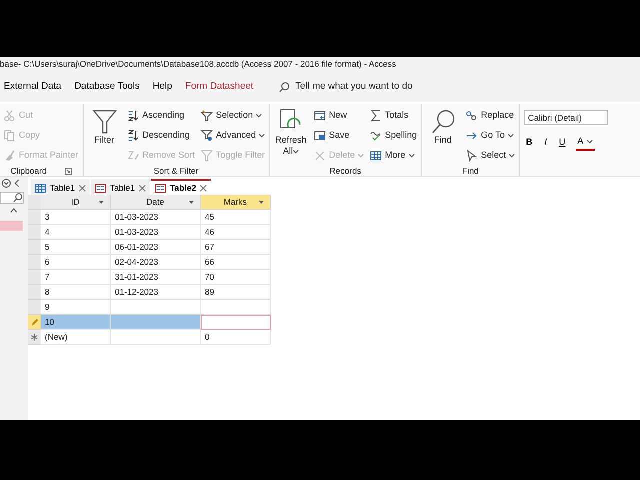 The width and height of the screenshot is (640, 480). I want to click on group-label: Sort & Filter, so click(176, 170).